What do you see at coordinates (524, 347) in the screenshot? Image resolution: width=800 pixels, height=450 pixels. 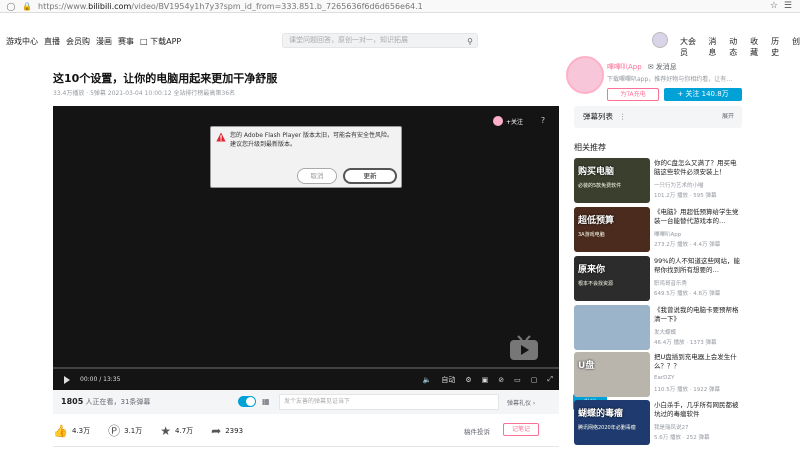 I see `bilibili-tv-icon` at bounding box center [524, 347].